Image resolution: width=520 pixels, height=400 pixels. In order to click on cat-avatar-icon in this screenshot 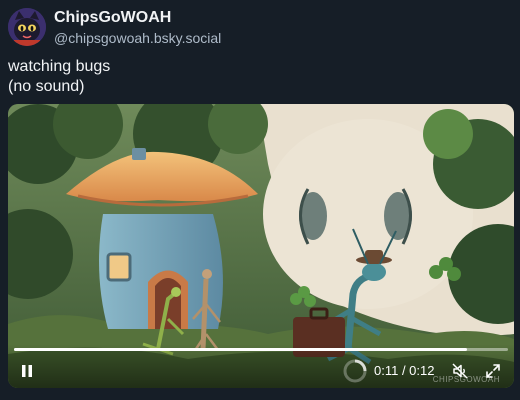, I will do `click(27, 27)`.